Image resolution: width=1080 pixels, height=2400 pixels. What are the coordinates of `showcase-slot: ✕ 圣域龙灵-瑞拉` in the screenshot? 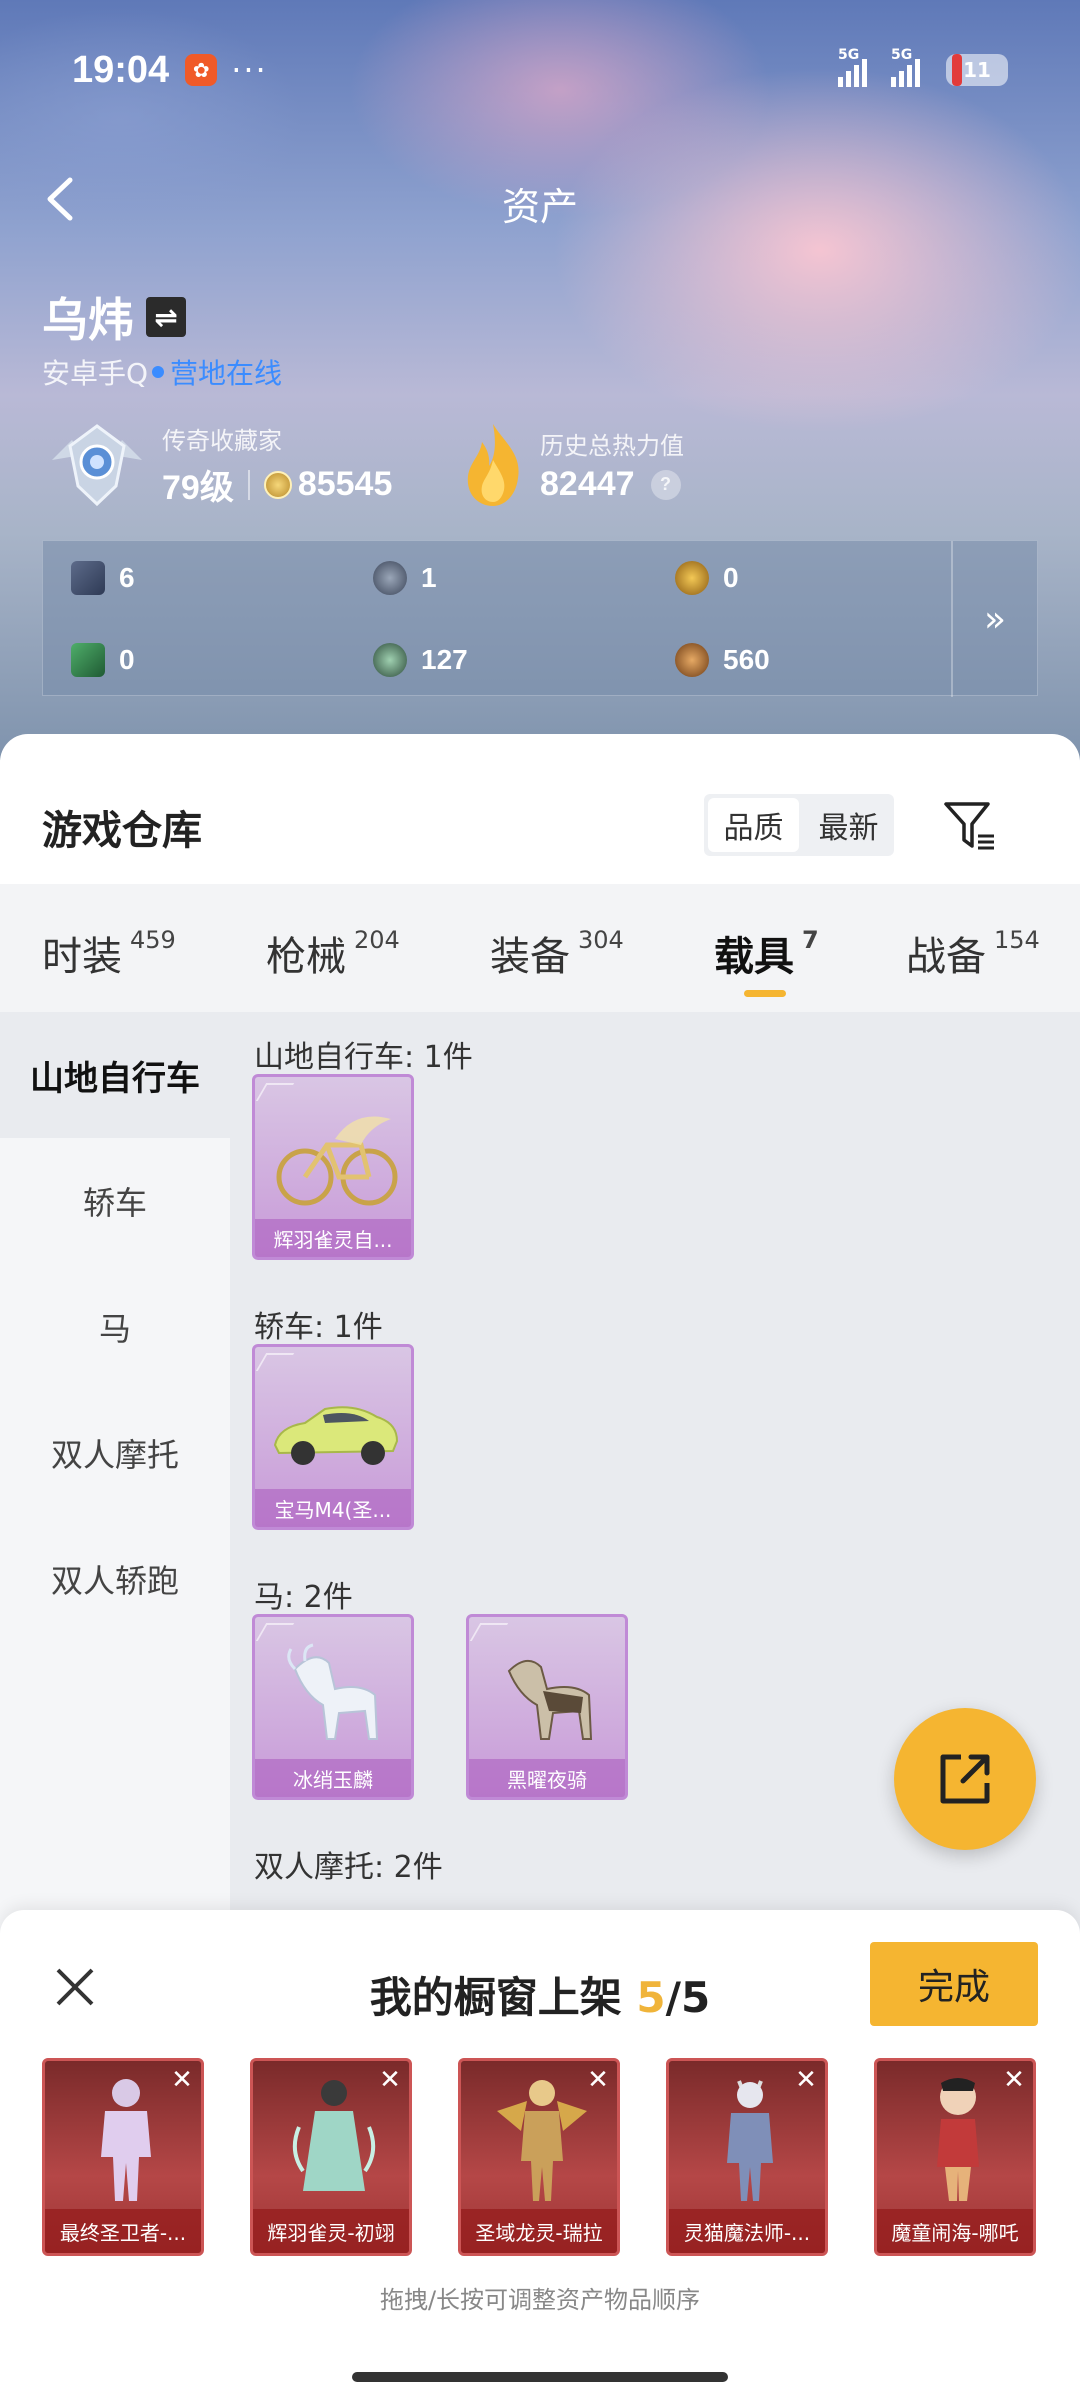 It's located at (539, 2157).